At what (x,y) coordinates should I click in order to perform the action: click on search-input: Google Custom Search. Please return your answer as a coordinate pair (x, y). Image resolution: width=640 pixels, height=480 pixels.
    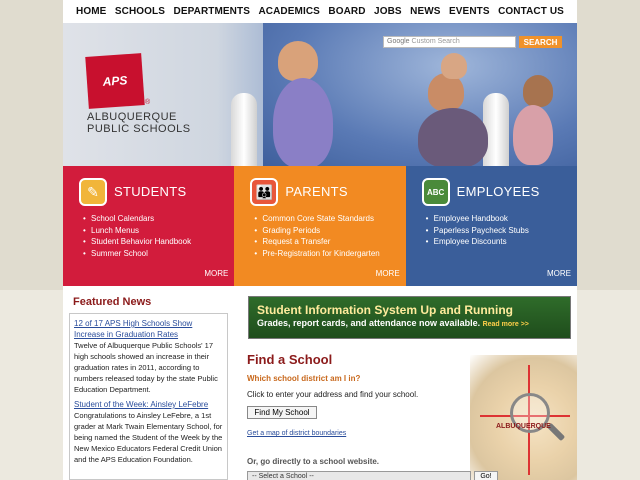
    Looking at the image, I should click on (449, 42).